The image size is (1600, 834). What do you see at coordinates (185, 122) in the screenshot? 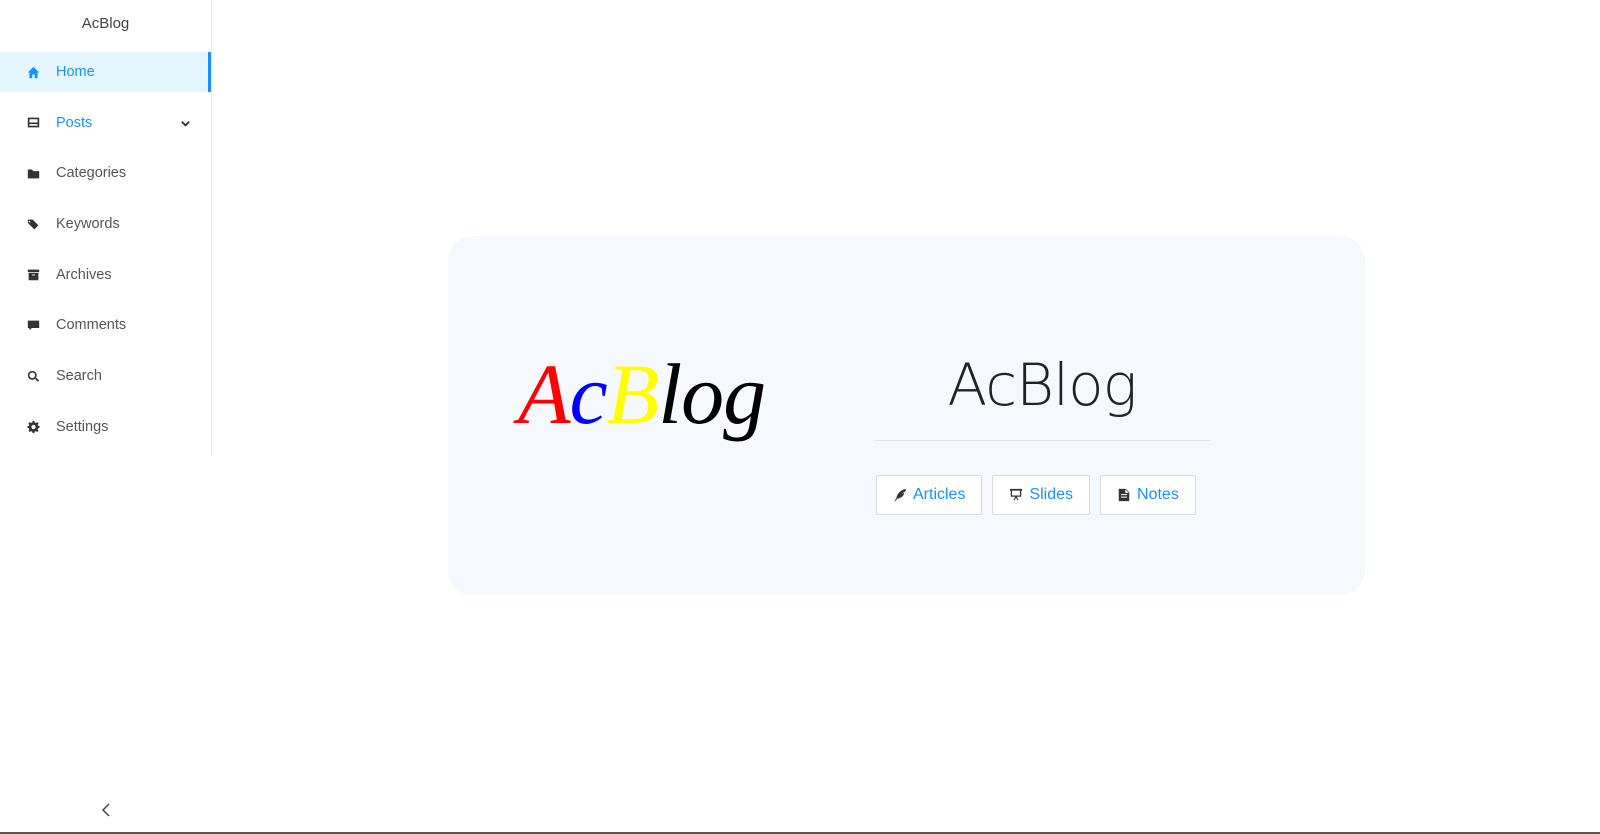
I see `chevron-down-icon` at bounding box center [185, 122].